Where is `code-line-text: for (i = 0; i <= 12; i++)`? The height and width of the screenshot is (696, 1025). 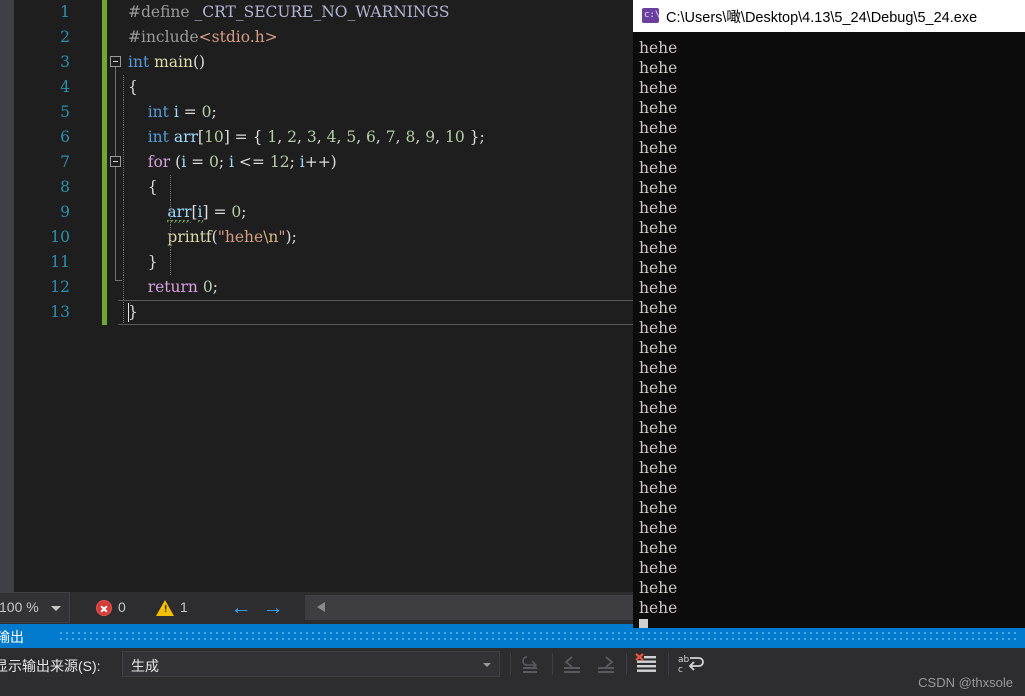
code-line-text: for (i = 0; i <= 12; i++) is located at coordinates (232, 162).